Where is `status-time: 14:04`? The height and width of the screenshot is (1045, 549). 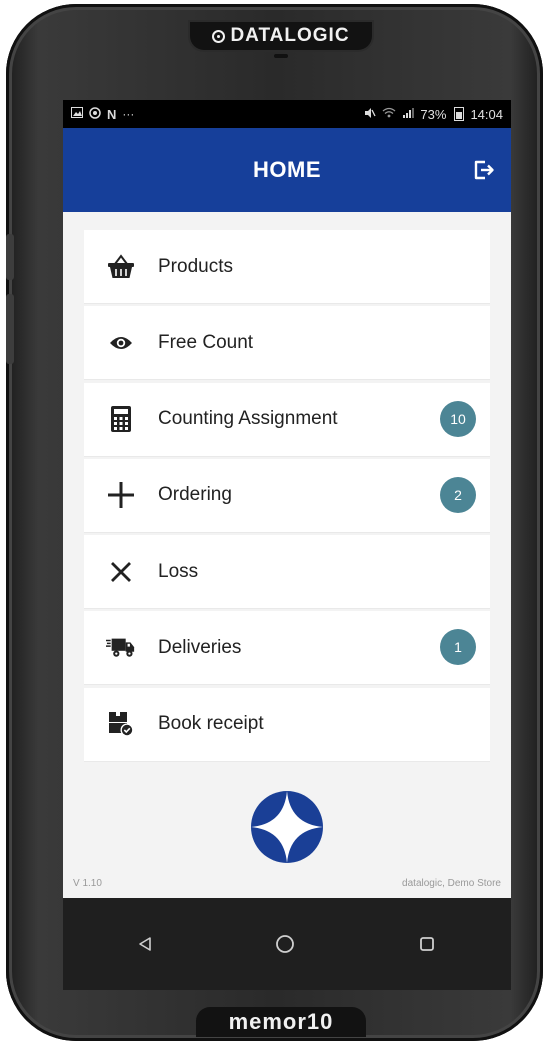 status-time: 14:04 is located at coordinates (486, 114).